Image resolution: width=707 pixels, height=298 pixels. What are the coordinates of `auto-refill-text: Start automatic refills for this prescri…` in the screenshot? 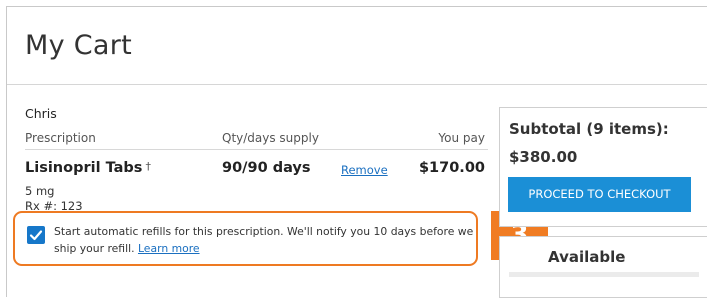 It's located at (264, 240).